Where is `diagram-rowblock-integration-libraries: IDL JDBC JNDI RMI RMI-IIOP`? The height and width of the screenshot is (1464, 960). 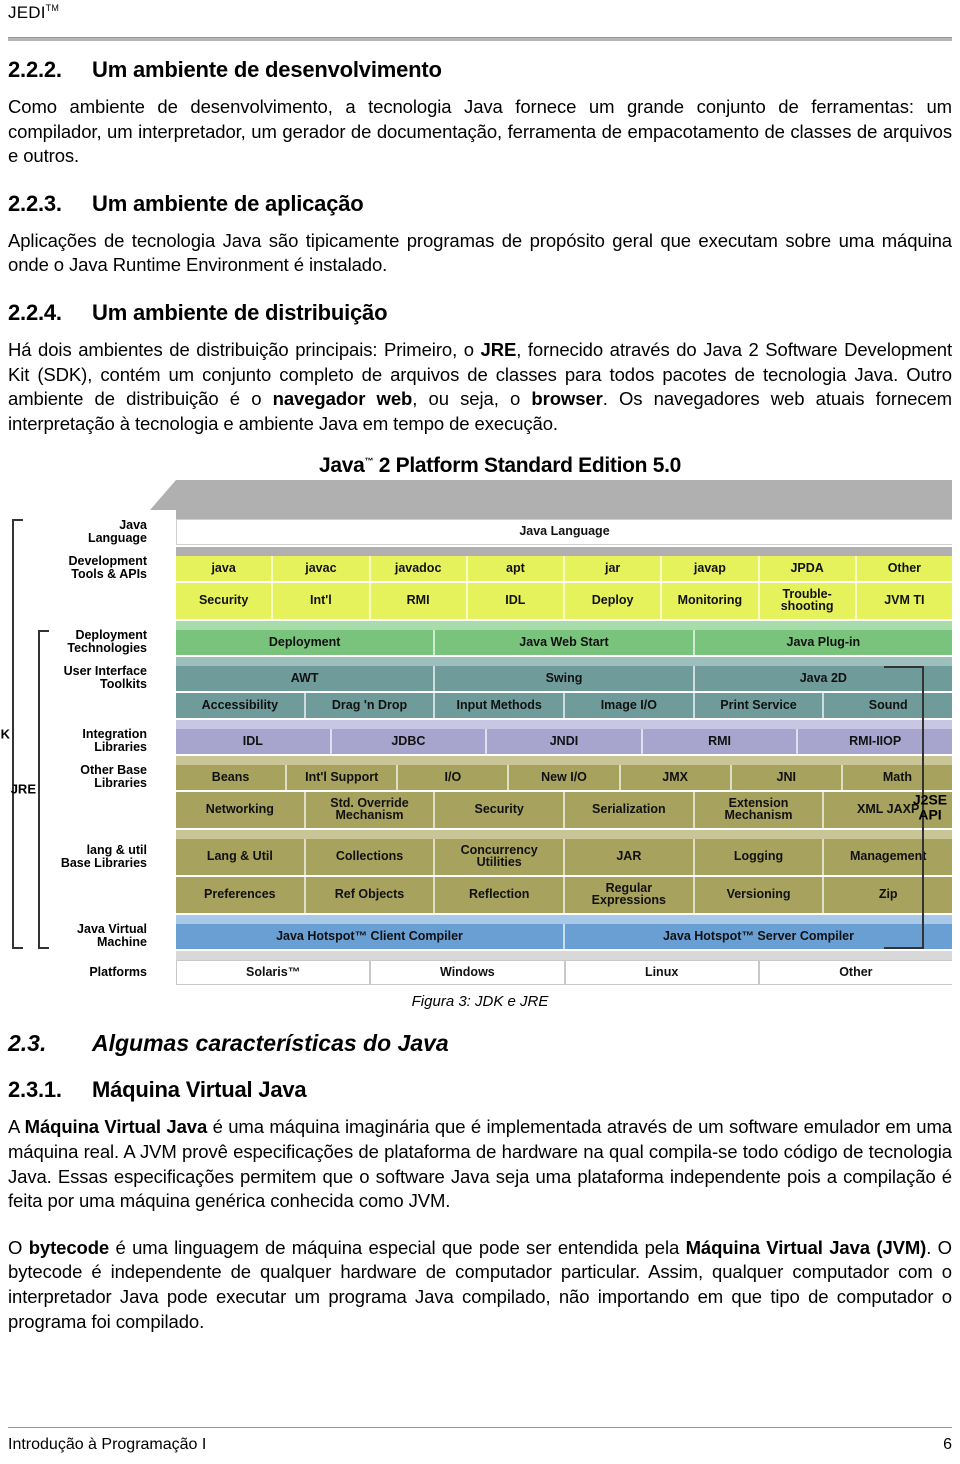 diagram-rowblock-integration-libraries: IDL JDBC JNDI RMI RMI-IIOP is located at coordinates (551, 736).